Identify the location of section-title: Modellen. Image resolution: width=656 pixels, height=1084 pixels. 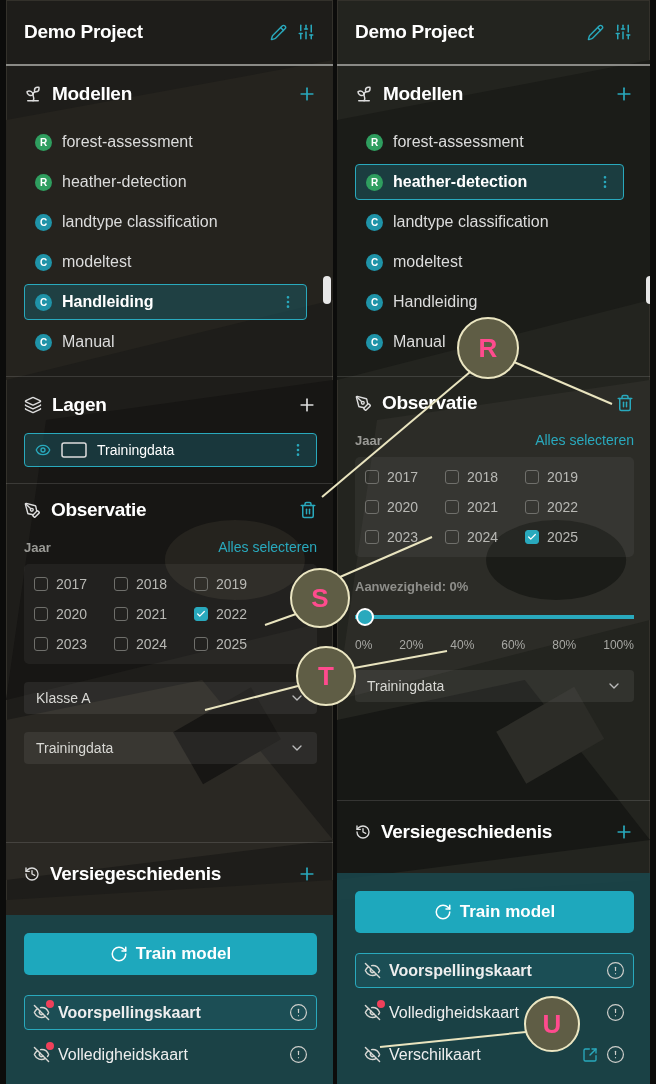
(423, 94).